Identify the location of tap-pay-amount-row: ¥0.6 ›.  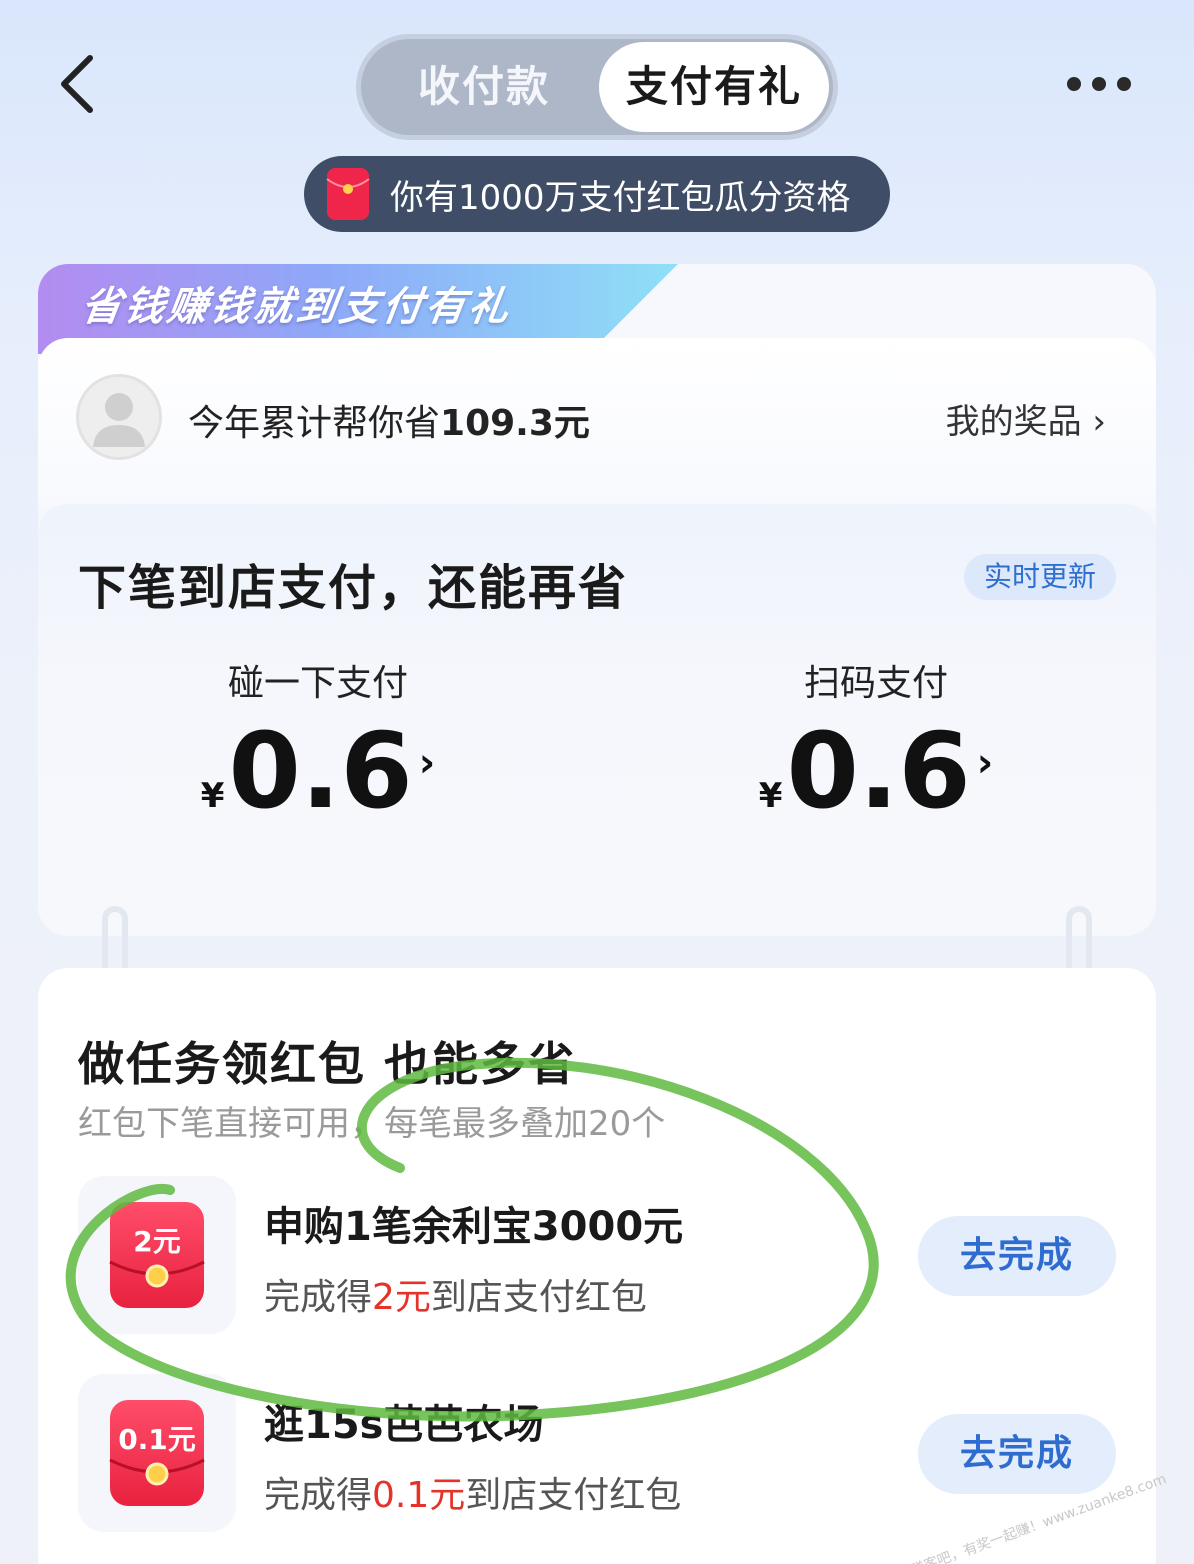
(318, 783).